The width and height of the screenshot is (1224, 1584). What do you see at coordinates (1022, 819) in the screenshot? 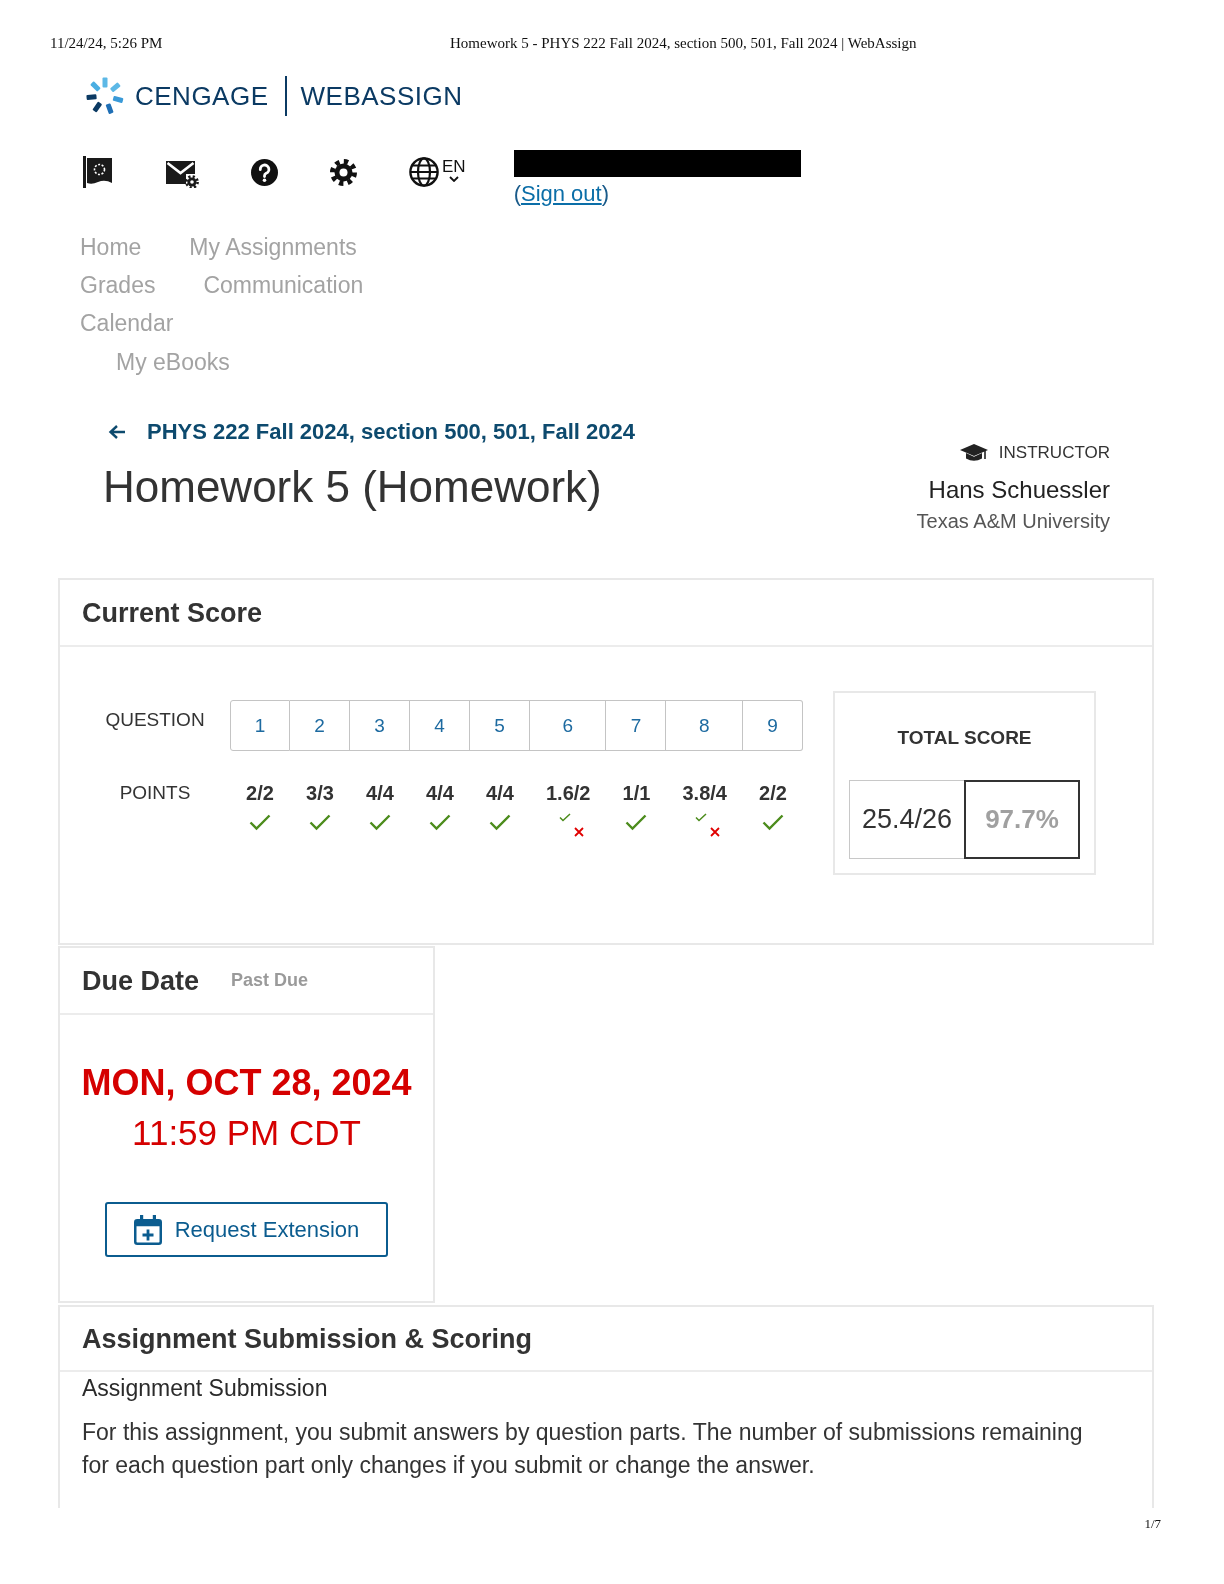
I see `total-percent: 97.7%` at bounding box center [1022, 819].